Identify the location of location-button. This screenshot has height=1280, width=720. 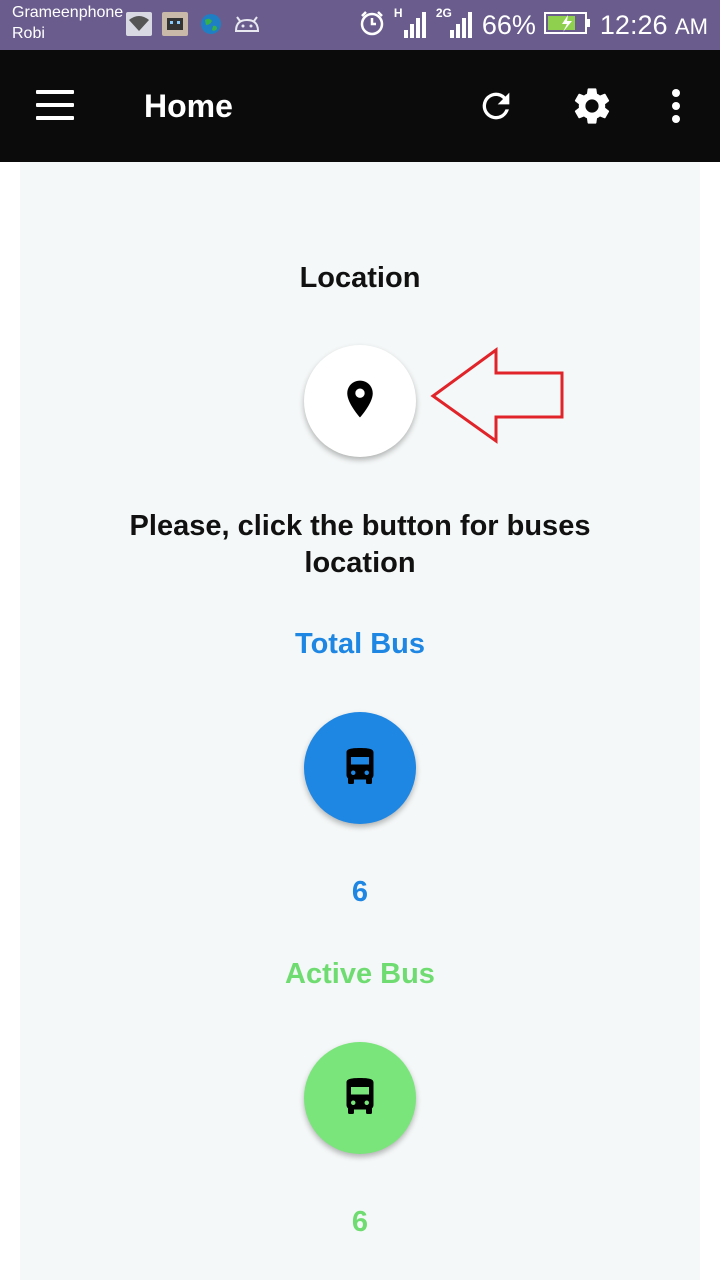
(360, 401).